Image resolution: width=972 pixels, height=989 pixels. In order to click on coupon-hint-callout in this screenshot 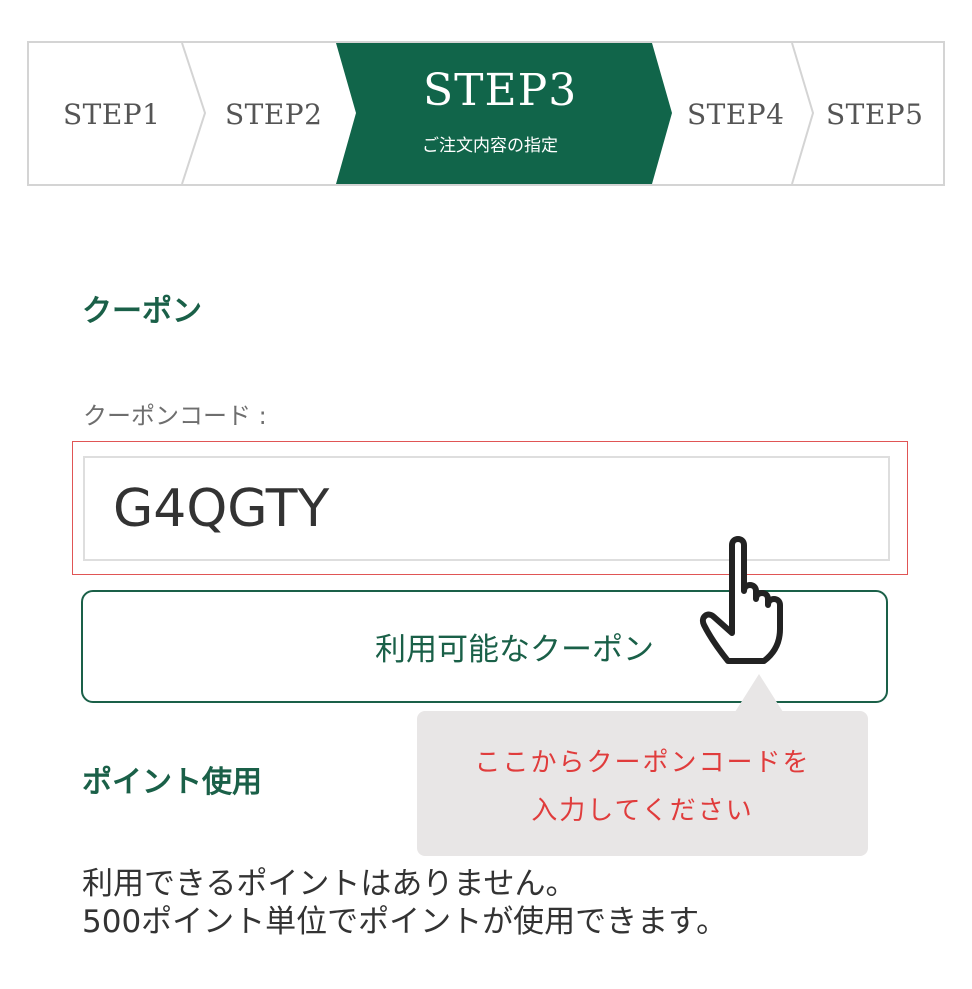, I will do `click(642, 783)`.